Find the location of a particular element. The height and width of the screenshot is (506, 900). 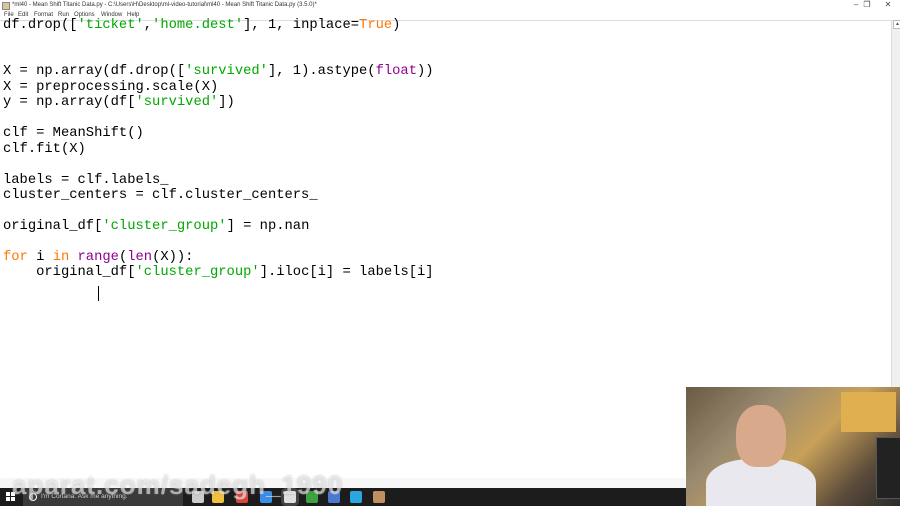

code-token: (X)): is located at coordinates (173, 257).